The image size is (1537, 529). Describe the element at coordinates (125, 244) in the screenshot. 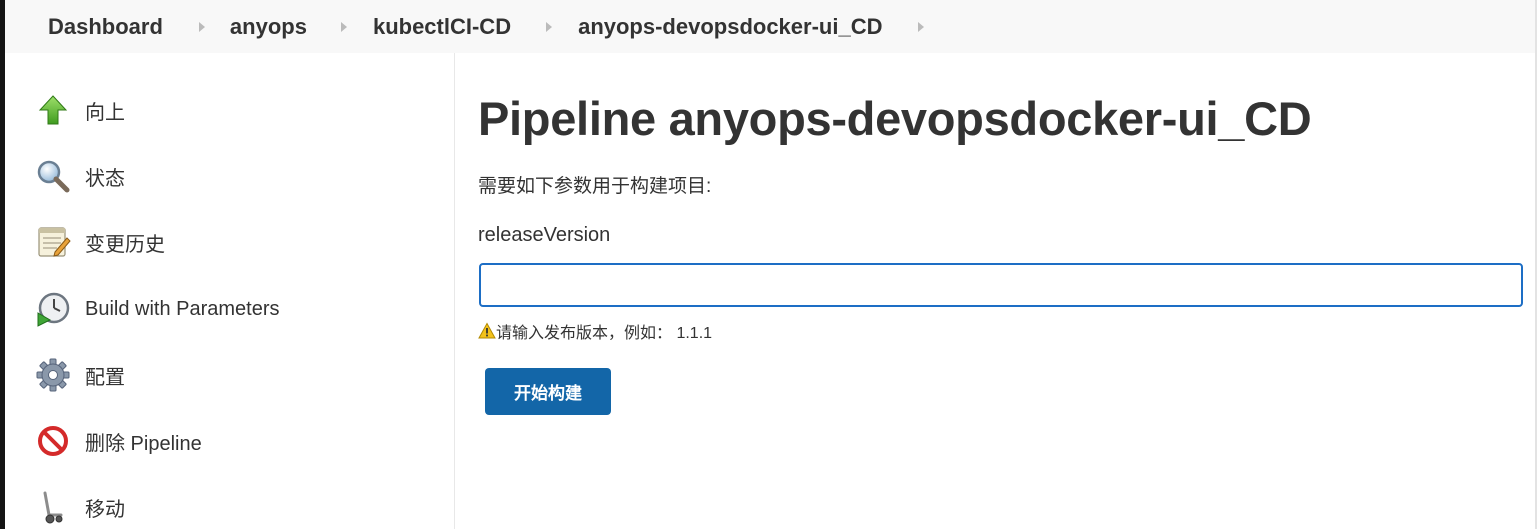

I see `sidebar-item-label: 变更历史` at that location.